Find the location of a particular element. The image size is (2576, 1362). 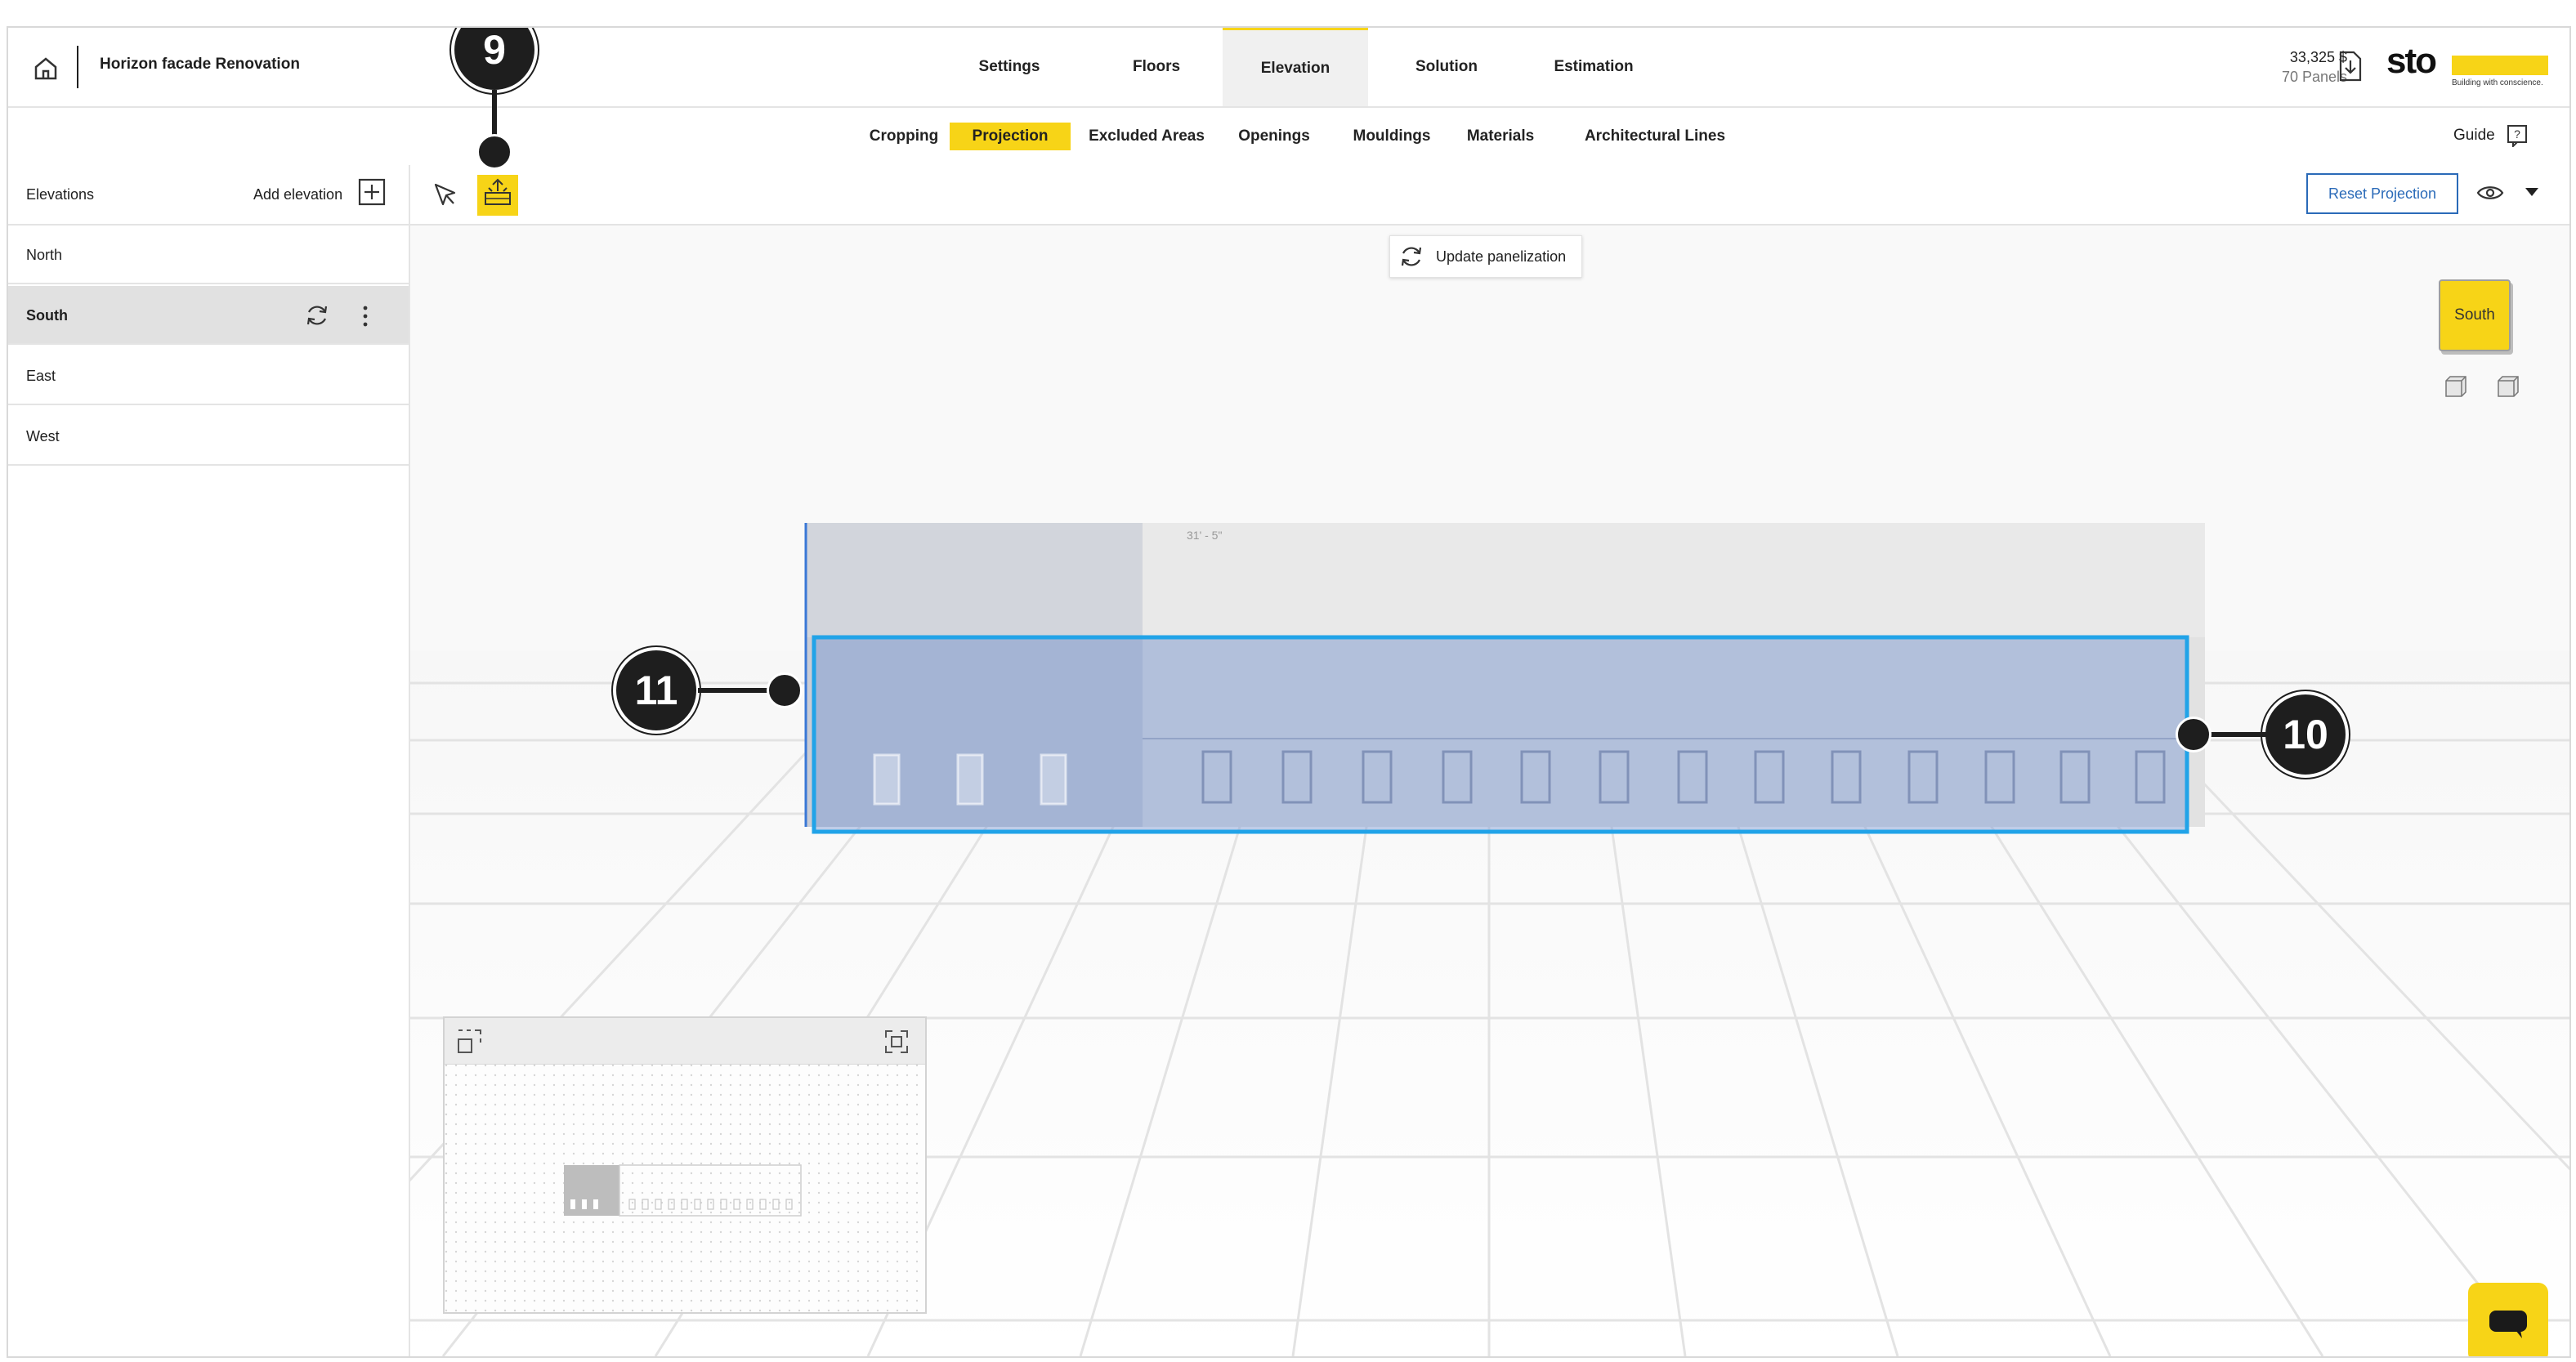

tab-floors: Floors is located at coordinates (1156, 67).